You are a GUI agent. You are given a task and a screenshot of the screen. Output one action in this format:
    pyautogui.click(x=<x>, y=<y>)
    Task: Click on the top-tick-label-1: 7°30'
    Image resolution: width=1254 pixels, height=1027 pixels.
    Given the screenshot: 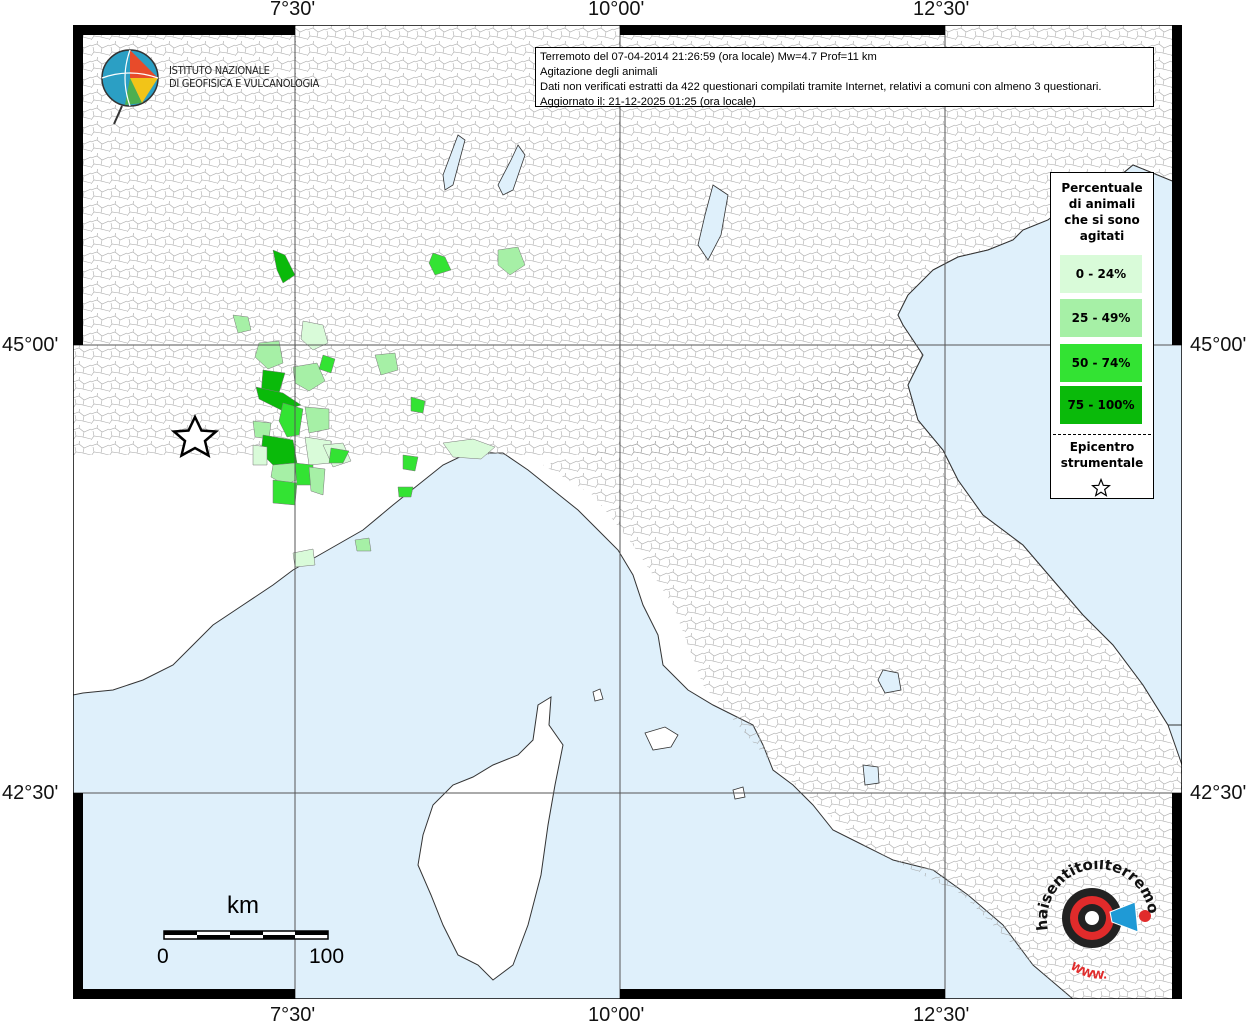 What is the action you would take?
    pyautogui.click(x=293, y=10)
    